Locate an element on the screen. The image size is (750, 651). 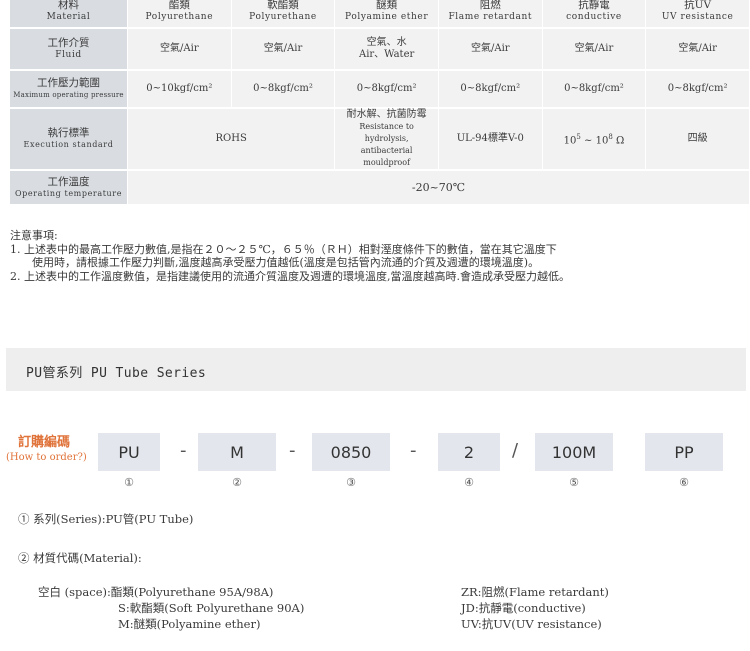
fluid-label: 工作介質 Fluid is located at coordinates (68, 49).